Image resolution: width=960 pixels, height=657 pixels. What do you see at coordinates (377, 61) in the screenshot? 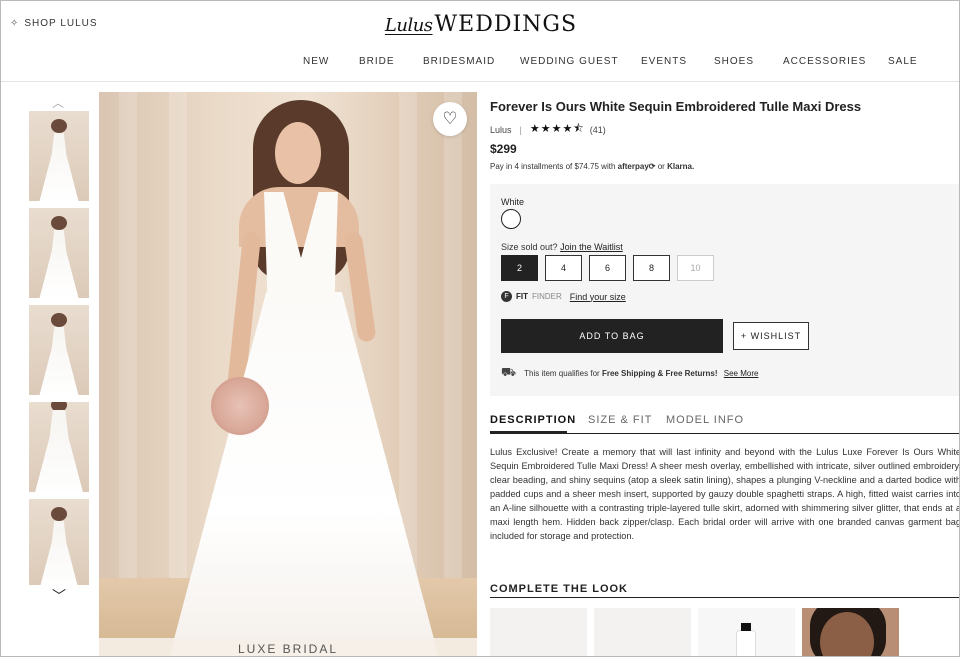
I see `nav-bride: BRIDE` at bounding box center [377, 61].